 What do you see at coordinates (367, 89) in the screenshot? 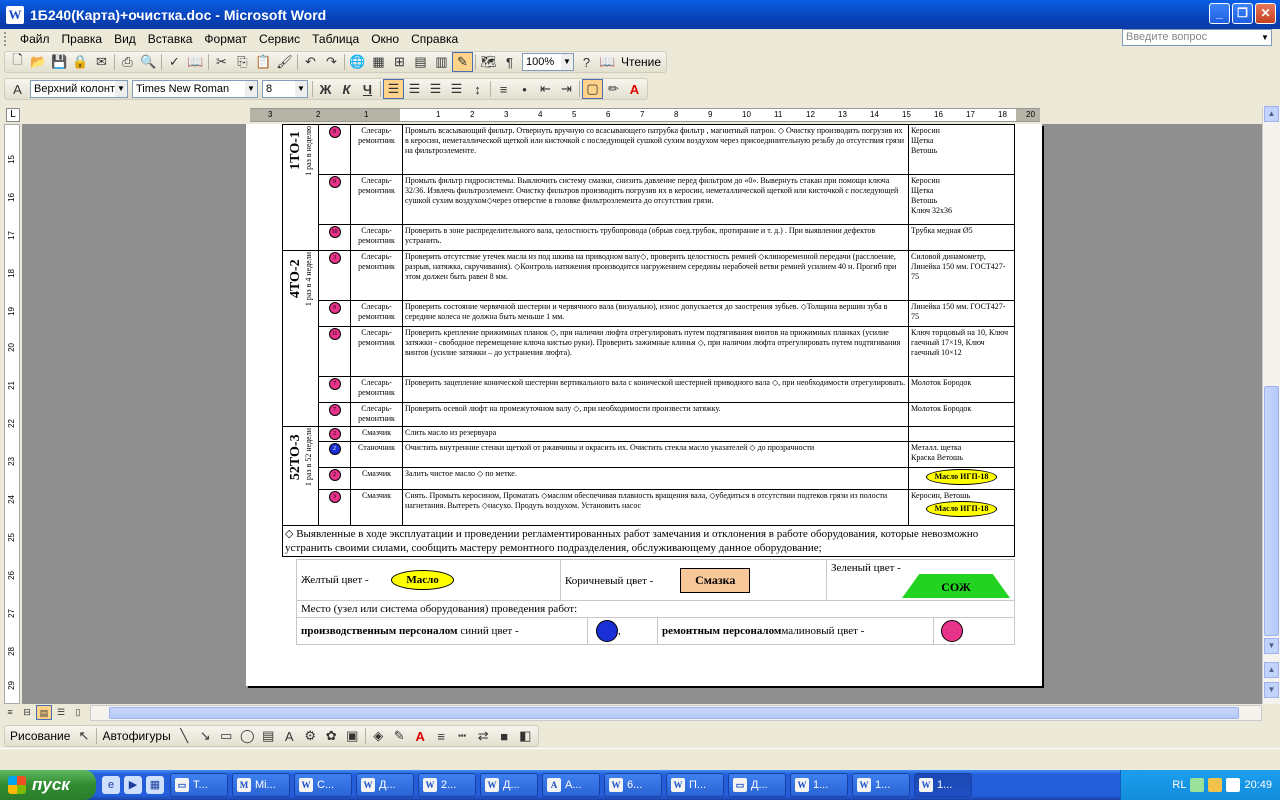
I see `underline-button: Ч` at bounding box center [367, 89].